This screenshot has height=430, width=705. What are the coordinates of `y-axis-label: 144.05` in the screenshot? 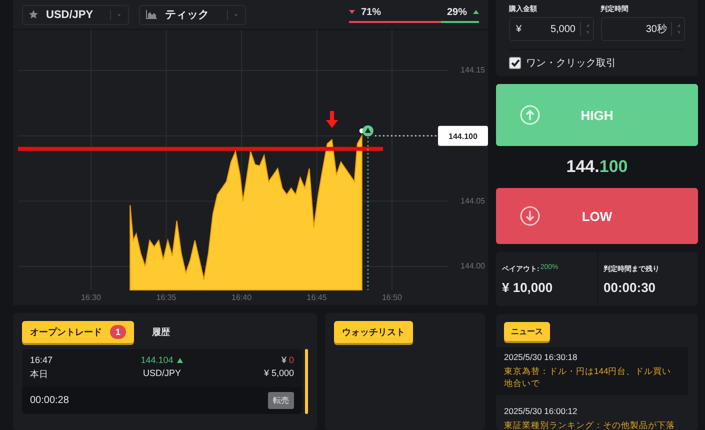 It's located at (472, 201).